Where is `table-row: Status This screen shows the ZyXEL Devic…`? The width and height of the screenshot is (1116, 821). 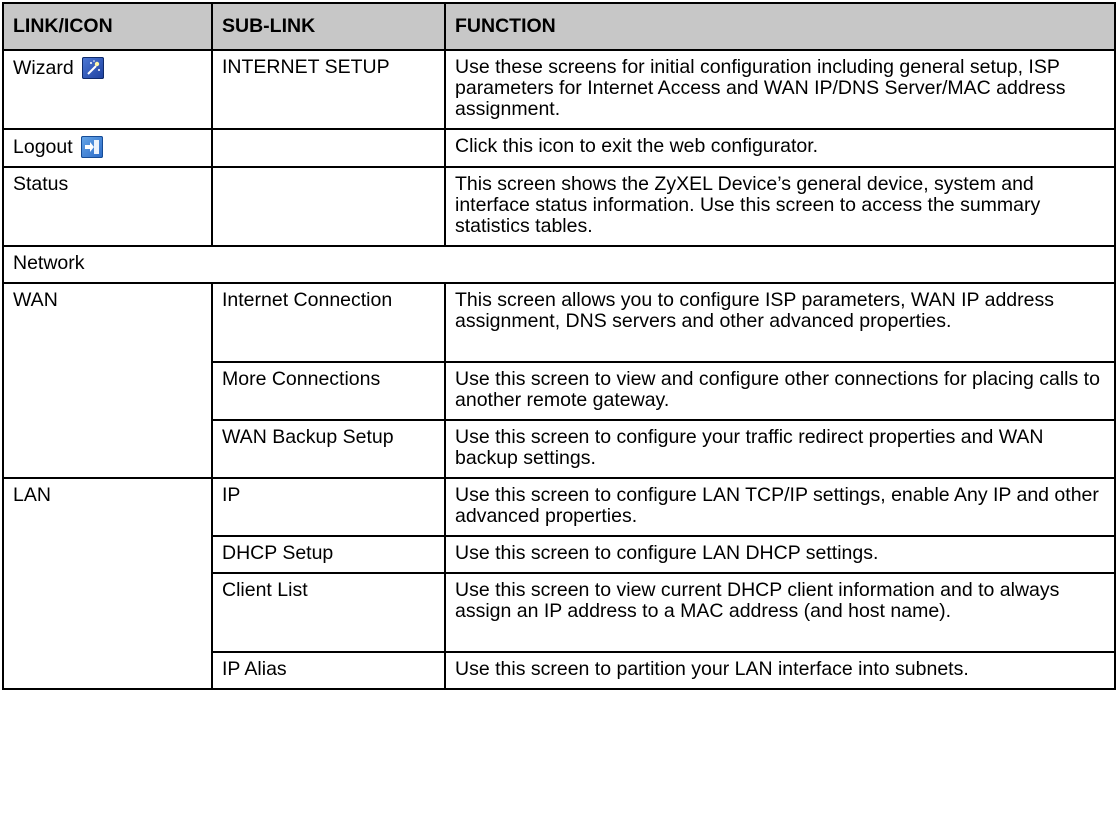
table-row: Status This screen shows the ZyXEL Devic… is located at coordinates (559, 206).